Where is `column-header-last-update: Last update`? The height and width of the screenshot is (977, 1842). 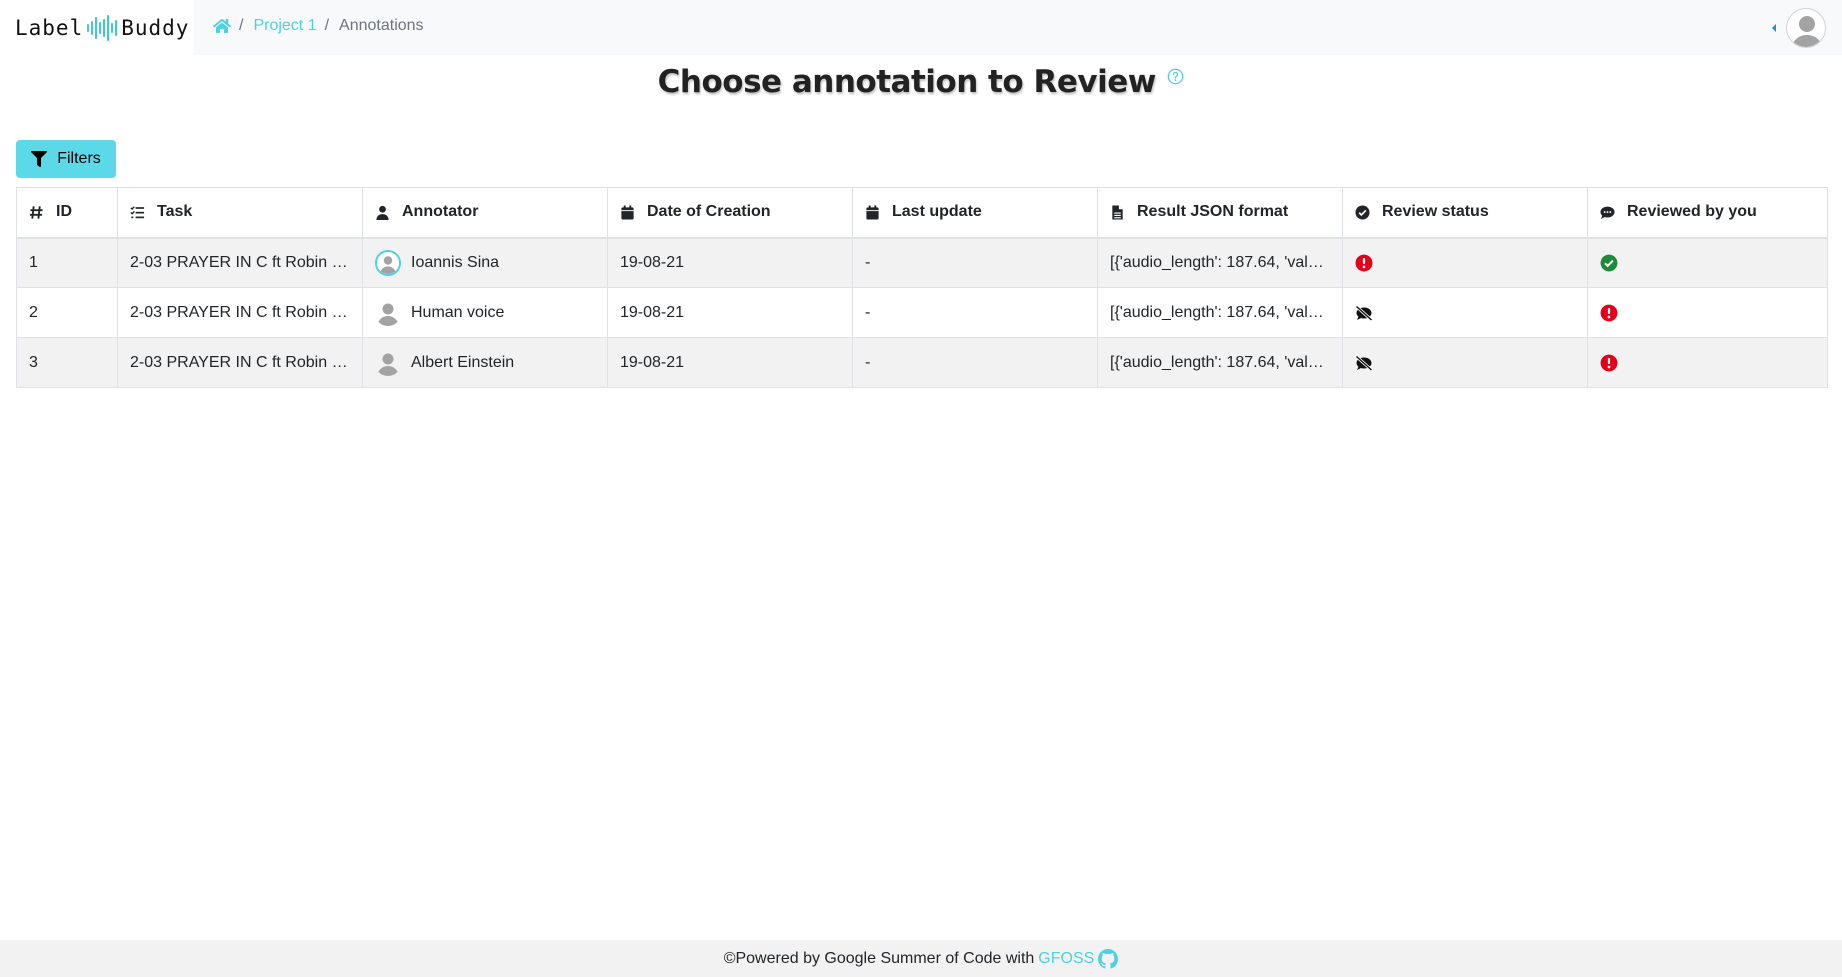
column-header-last-update: Last update is located at coordinates (975, 213).